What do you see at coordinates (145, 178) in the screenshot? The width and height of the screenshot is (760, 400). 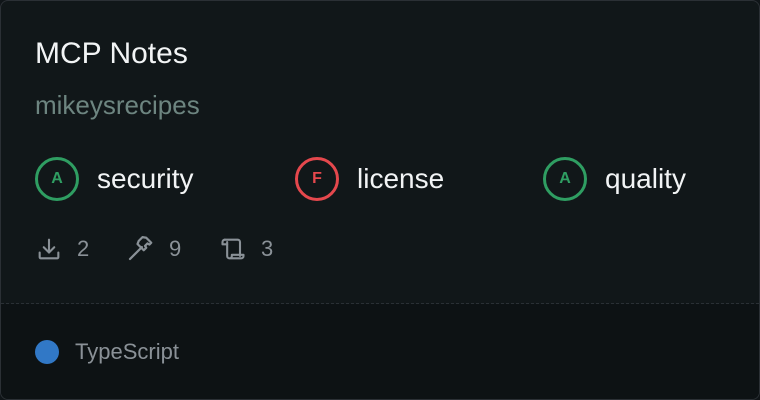 I see `security-grade-label: security` at bounding box center [145, 178].